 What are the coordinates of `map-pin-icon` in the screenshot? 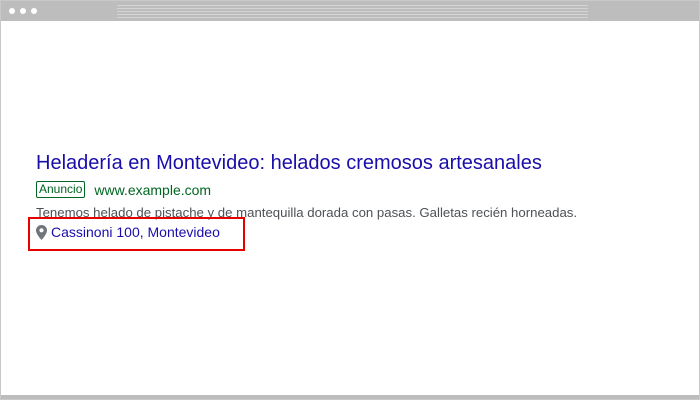 It's located at (41, 232).